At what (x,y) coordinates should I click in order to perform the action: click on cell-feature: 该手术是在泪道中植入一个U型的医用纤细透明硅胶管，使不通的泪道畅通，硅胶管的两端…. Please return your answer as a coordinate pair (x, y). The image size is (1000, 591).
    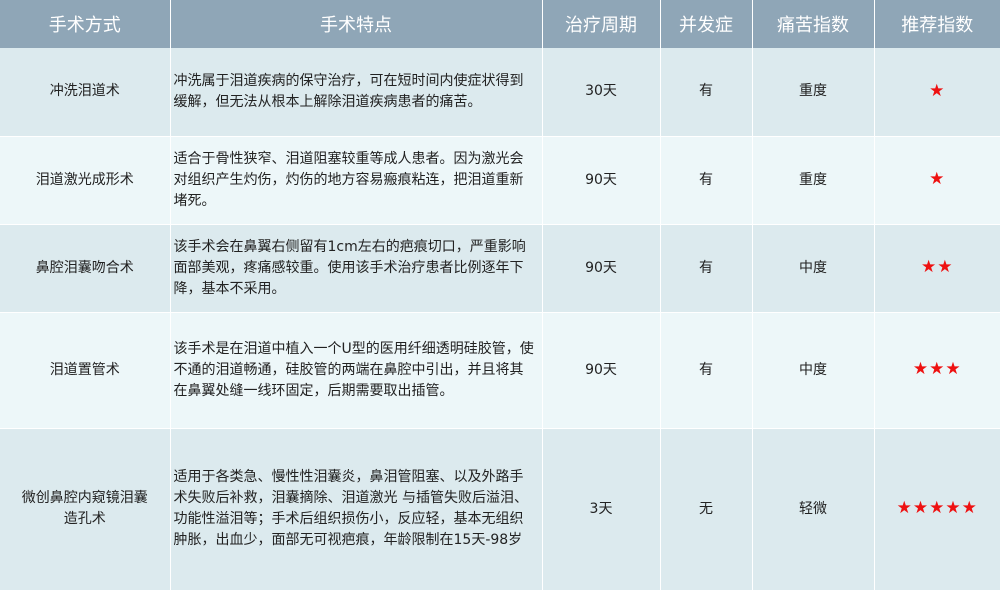
    Looking at the image, I should click on (356, 370).